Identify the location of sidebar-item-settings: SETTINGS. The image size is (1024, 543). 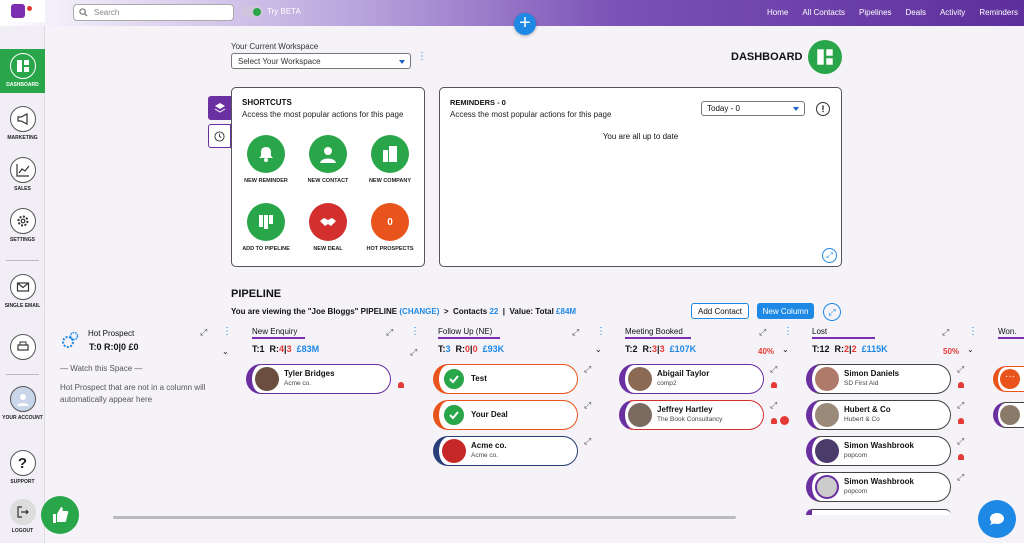
(22, 225).